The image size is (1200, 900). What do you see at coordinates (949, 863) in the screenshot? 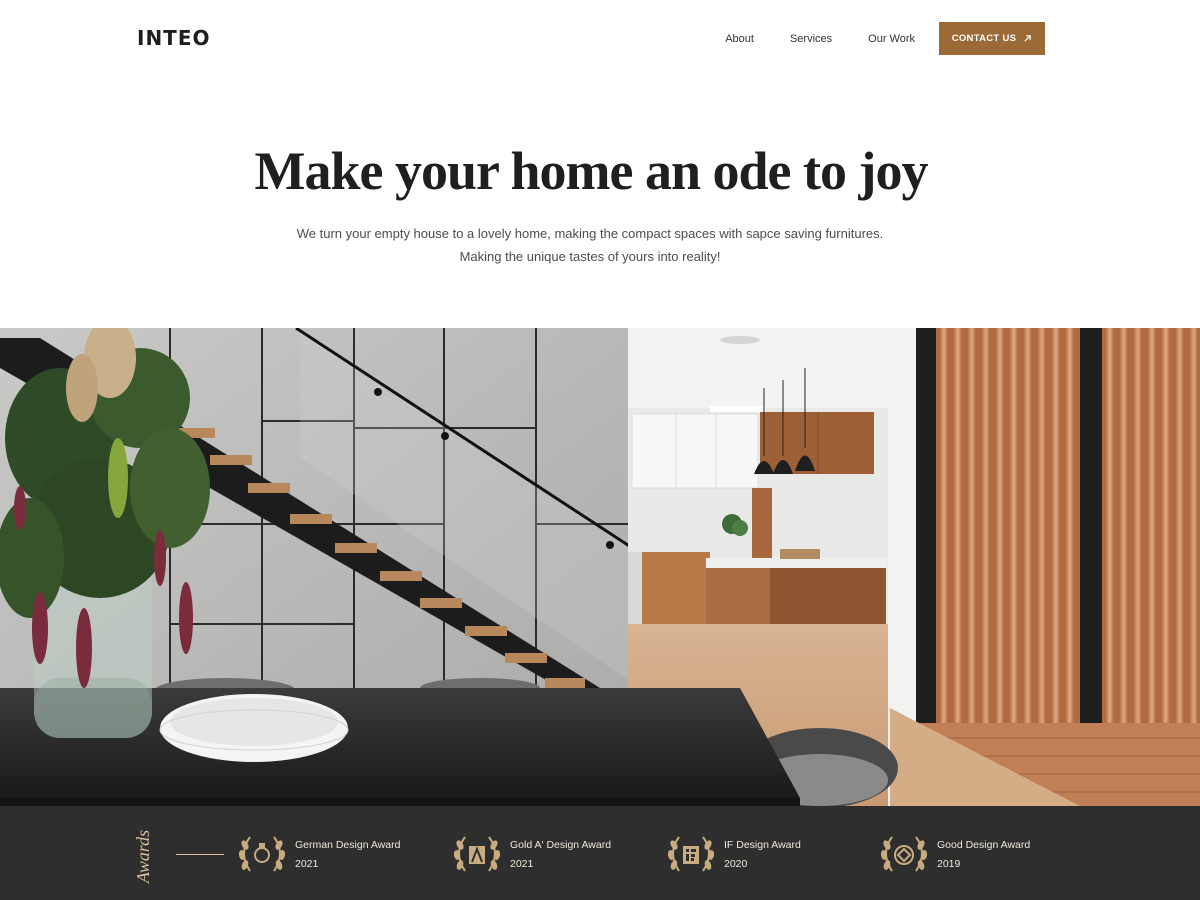
I see `award-year: 2019` at bounding box center [949, 863].